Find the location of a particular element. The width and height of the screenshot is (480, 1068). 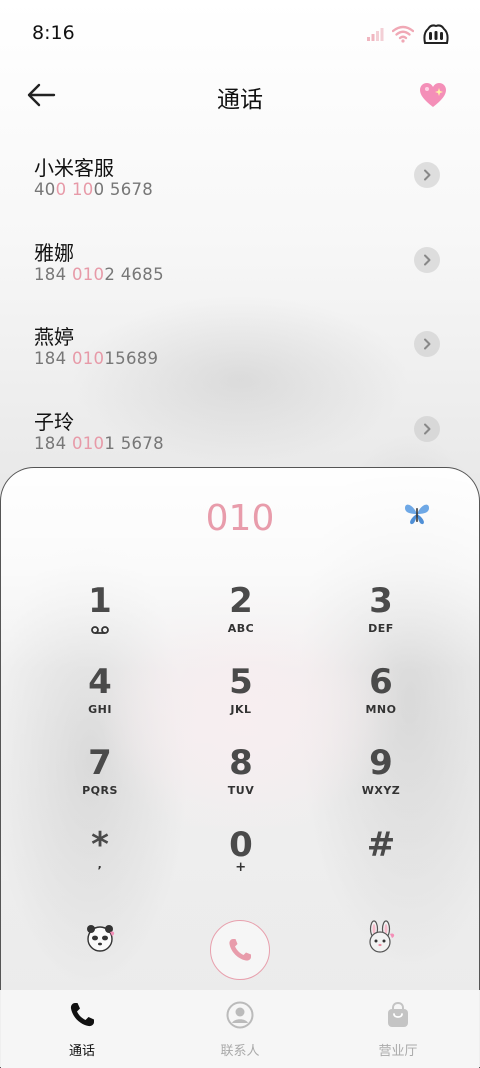

contact-row: 燕婷 184 01015689 is located at coordinates (240, 349).